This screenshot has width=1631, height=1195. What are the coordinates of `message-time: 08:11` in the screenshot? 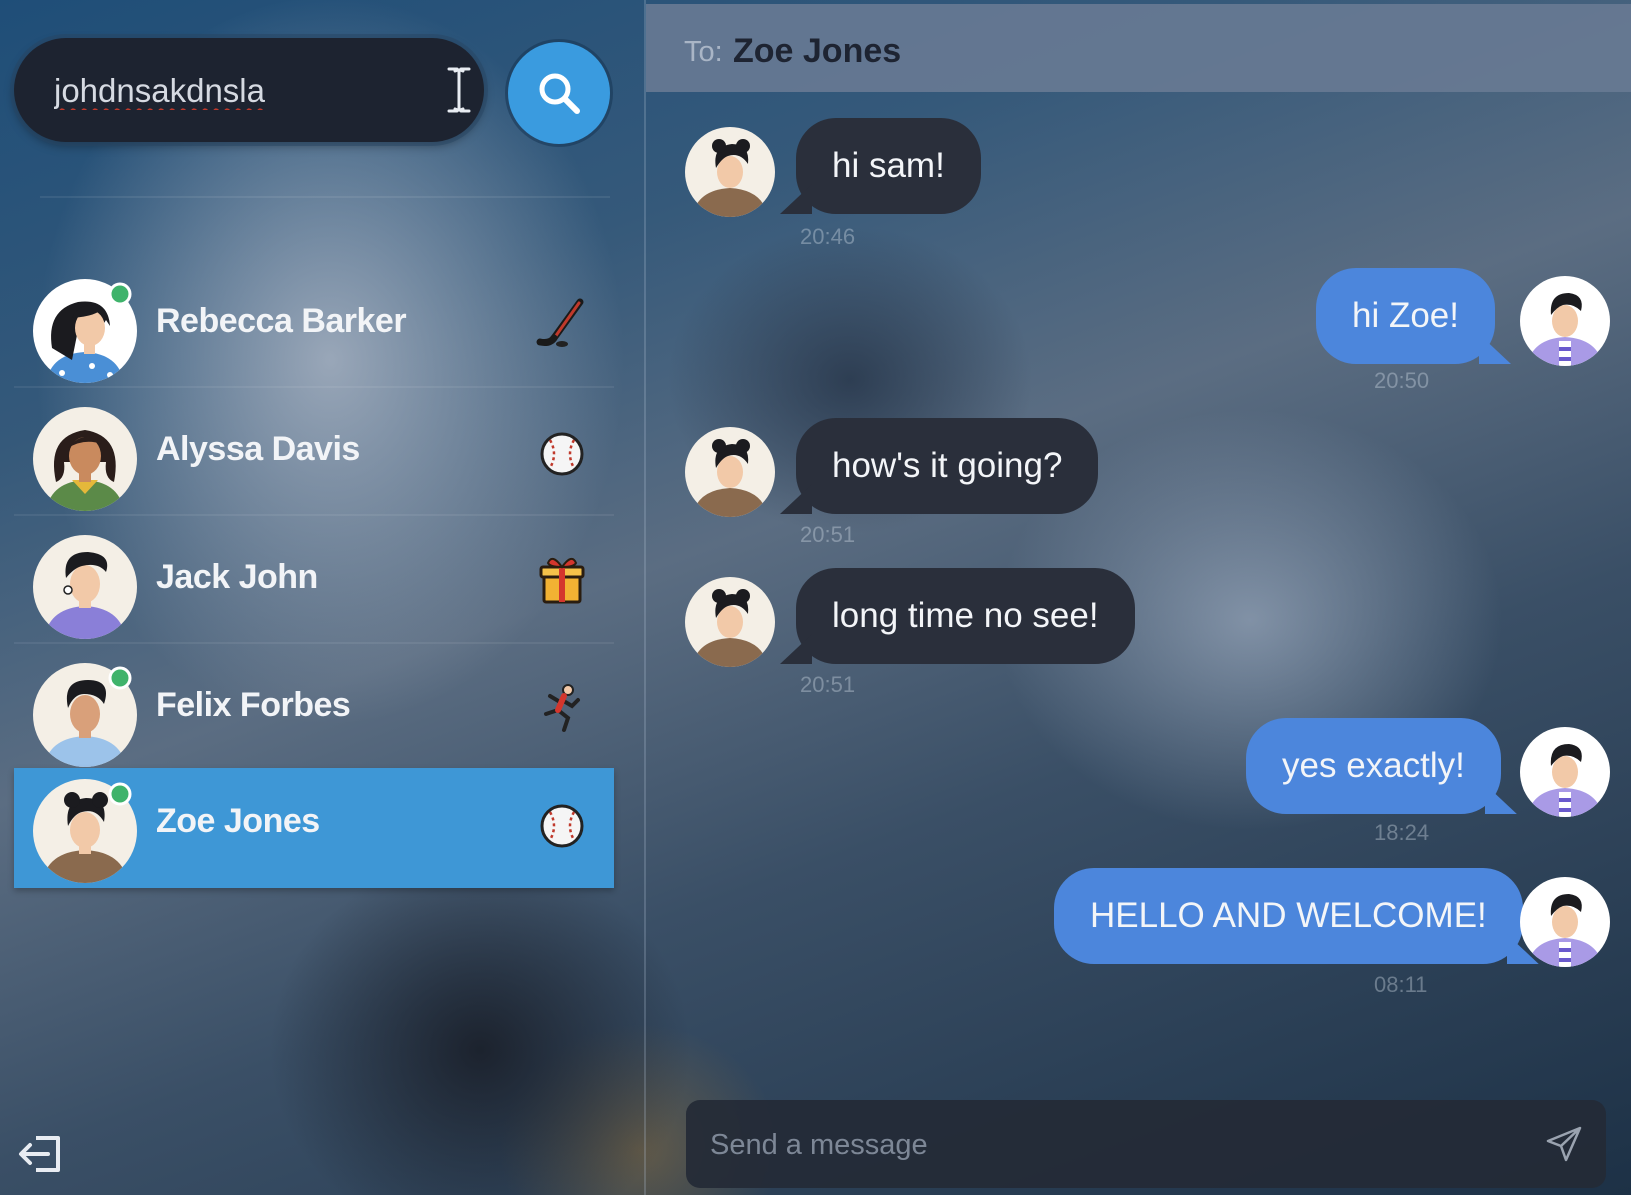 It's located at (1401, 984).